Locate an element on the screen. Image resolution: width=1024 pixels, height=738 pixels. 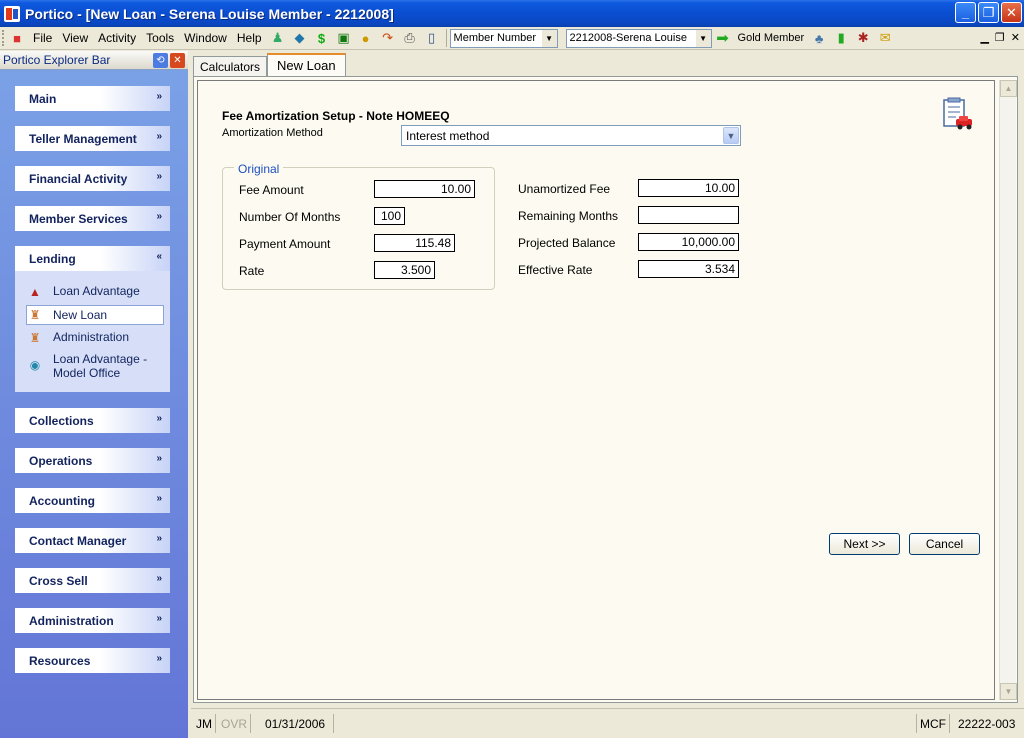
mdi-restore-icon: ❐ is located at coordinates (1000, 37).